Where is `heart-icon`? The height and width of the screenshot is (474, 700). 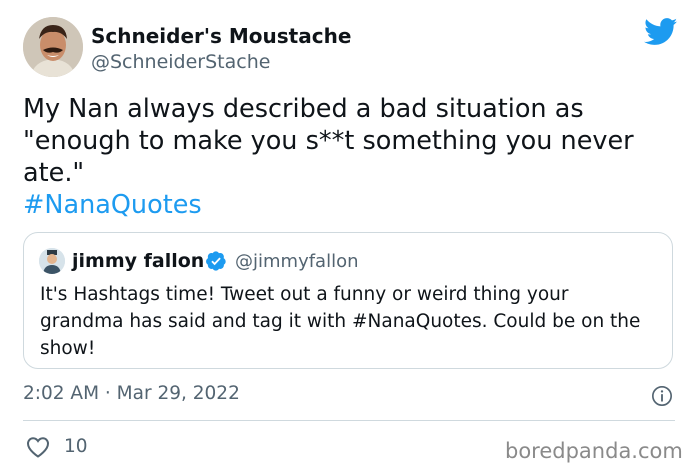
heart-icon is located at coordinates (38, 447).